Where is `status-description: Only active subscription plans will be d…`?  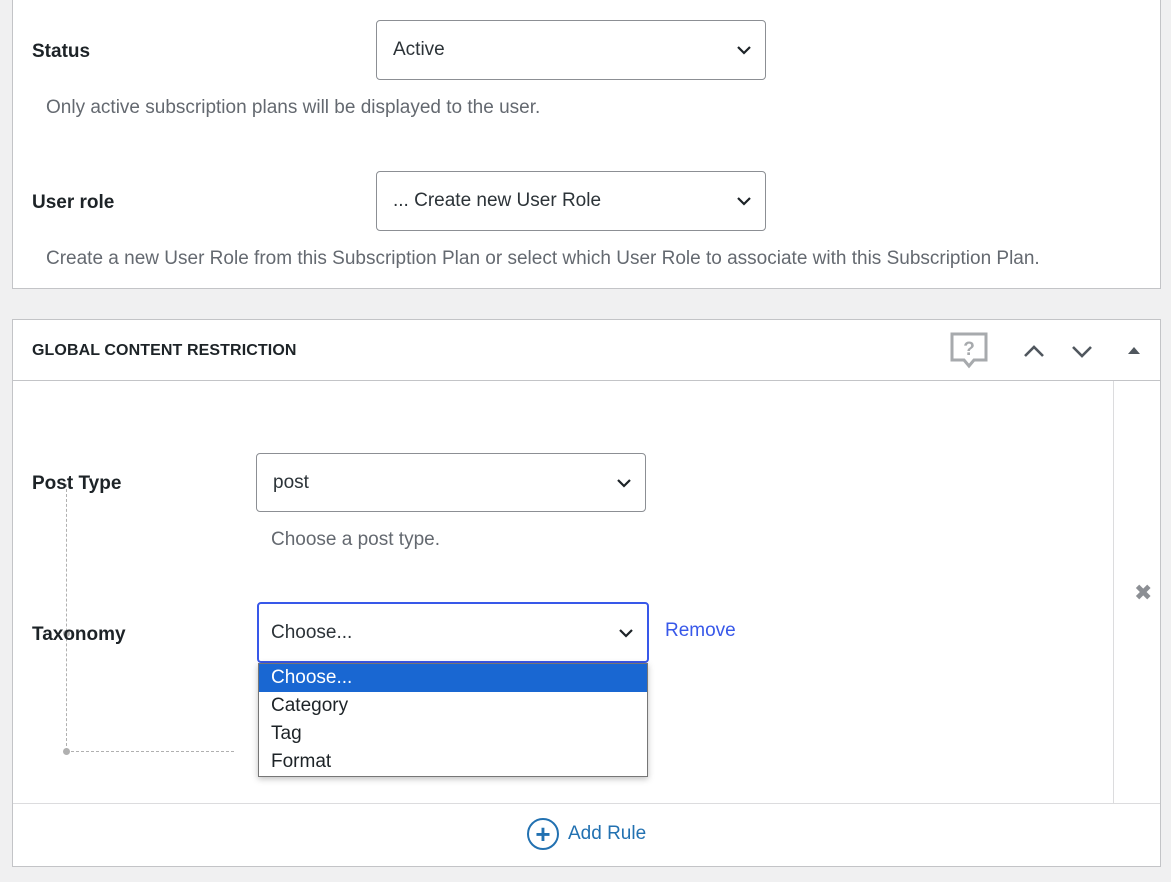 status-description: Only active subscription plans will be d… is located at coordinates (293, 107).